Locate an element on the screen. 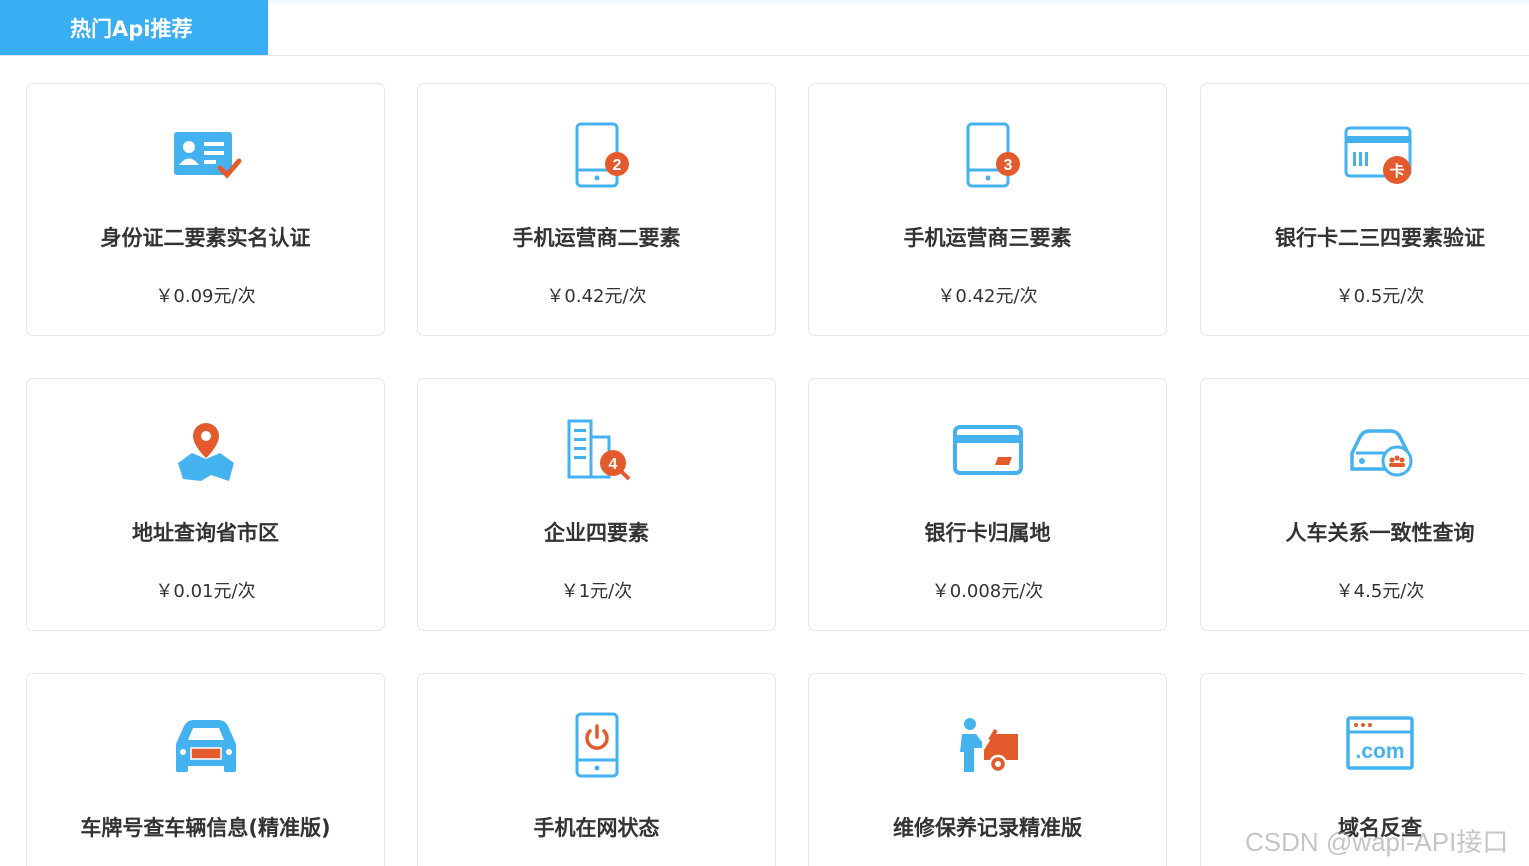 This screenshot has height=866, width=1529. card-price: ￥1元/次 is located at coordinates (596, 591).